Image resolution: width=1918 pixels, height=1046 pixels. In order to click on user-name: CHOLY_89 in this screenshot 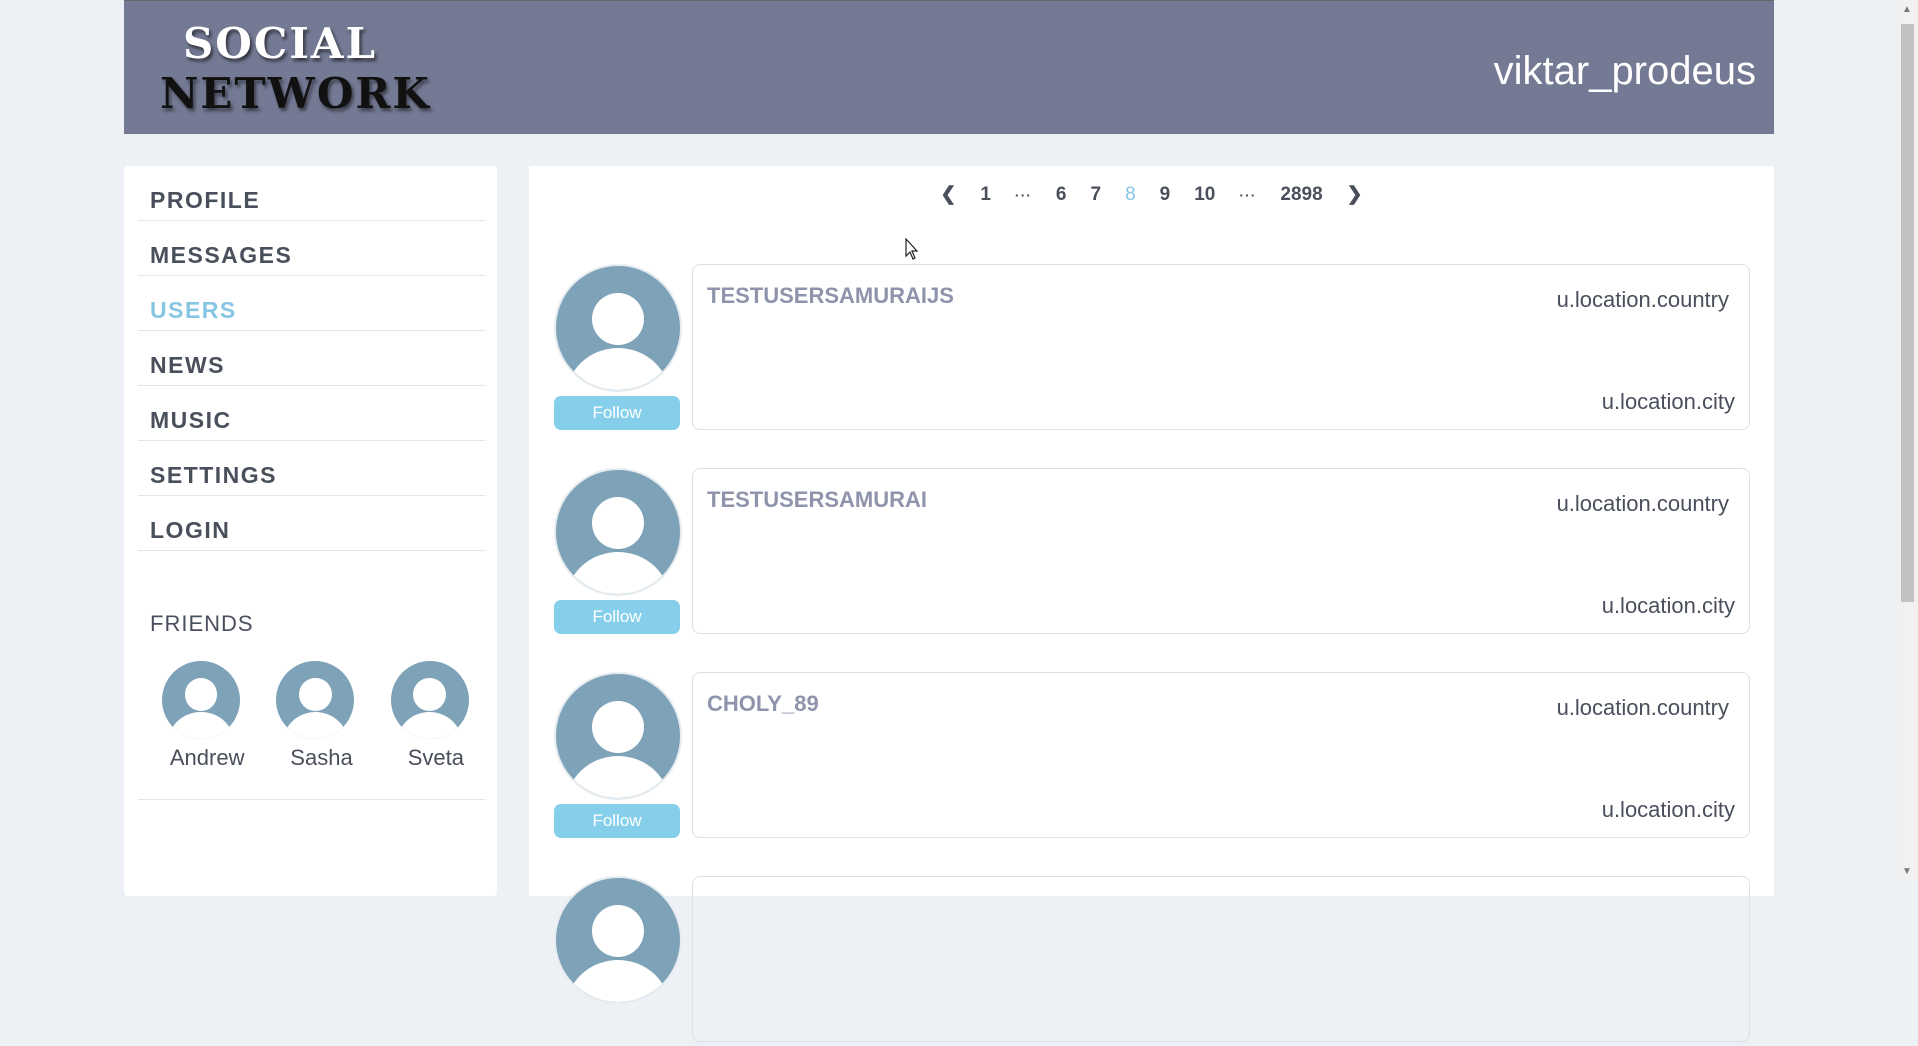, I will do `click(763, 703)`.